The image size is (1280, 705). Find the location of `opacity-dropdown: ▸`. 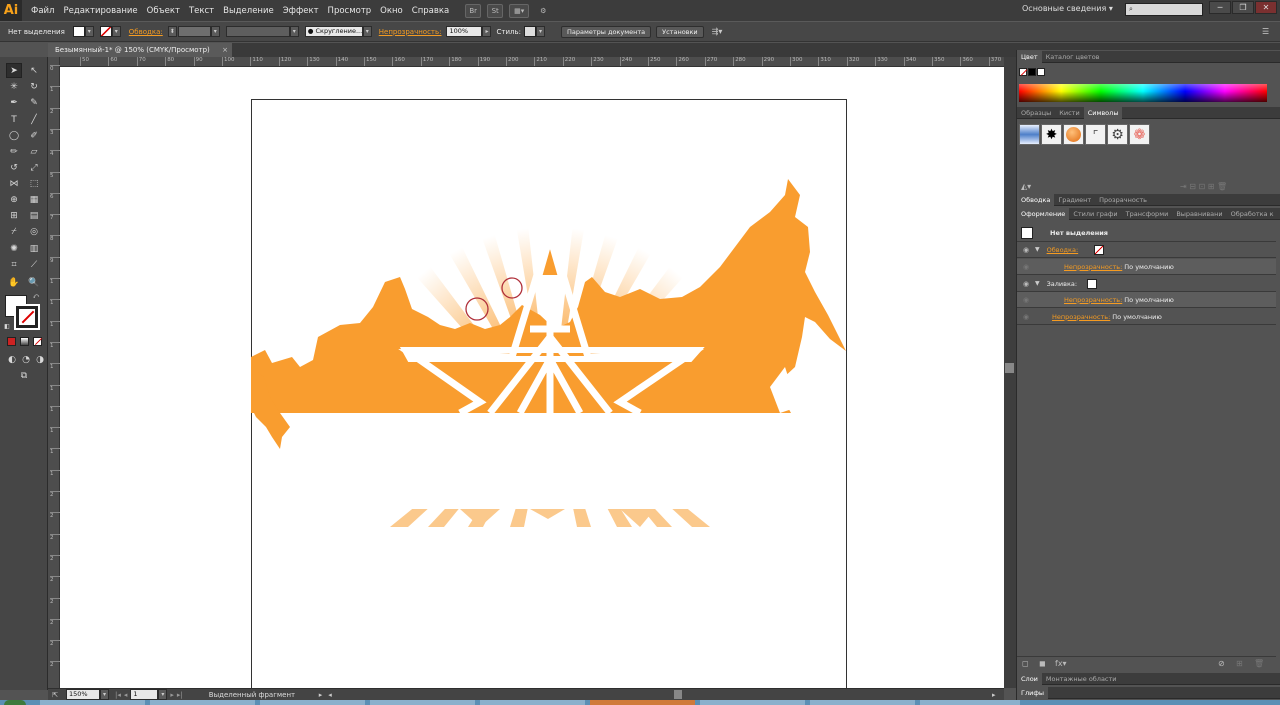

opacity-dropdown: ▸ is located at coordinates (487, 31).